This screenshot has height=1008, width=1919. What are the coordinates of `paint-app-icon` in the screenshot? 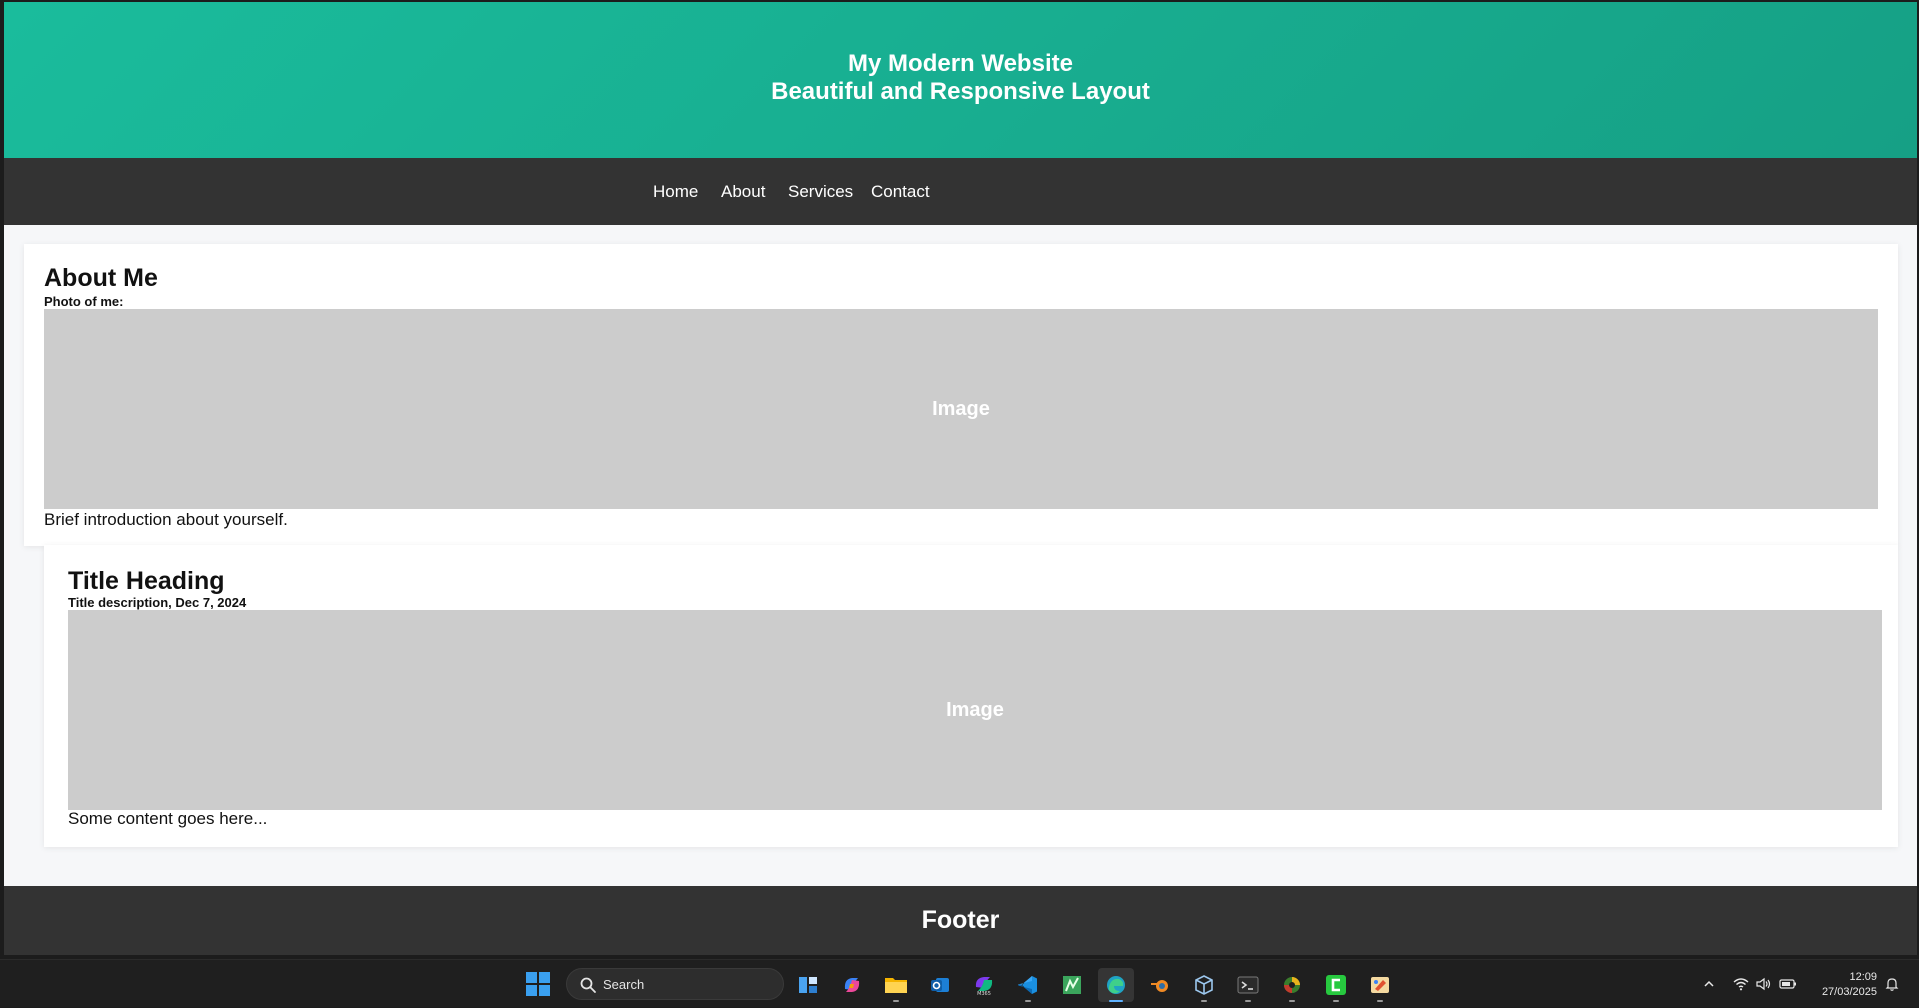 It's located at (1380, 985).